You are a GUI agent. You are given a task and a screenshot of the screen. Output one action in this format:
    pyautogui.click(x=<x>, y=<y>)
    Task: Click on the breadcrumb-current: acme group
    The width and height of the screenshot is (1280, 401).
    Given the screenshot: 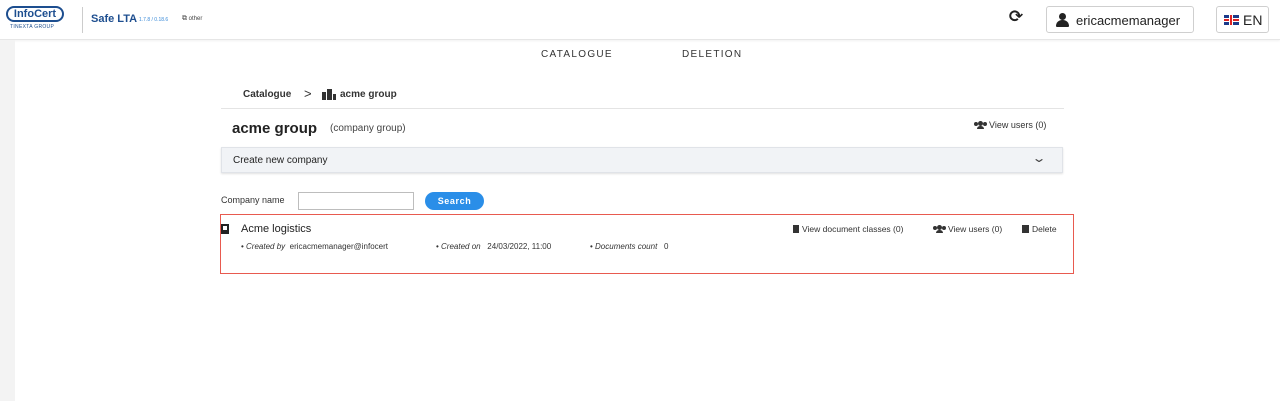 What is the action you would take?
    pyautogui.click(x=368, y=94)
    